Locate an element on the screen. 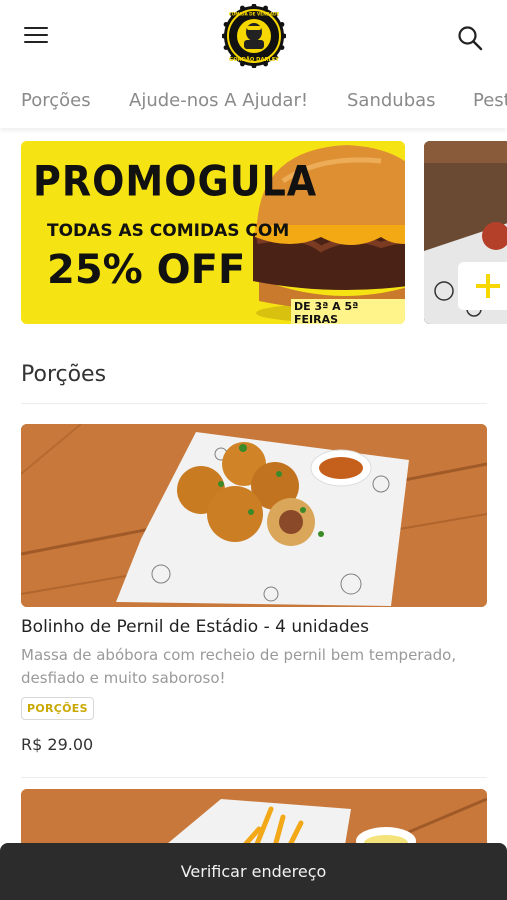 This screenshot has height=900, width=507. product-divider is located at coordinates (254, 777).